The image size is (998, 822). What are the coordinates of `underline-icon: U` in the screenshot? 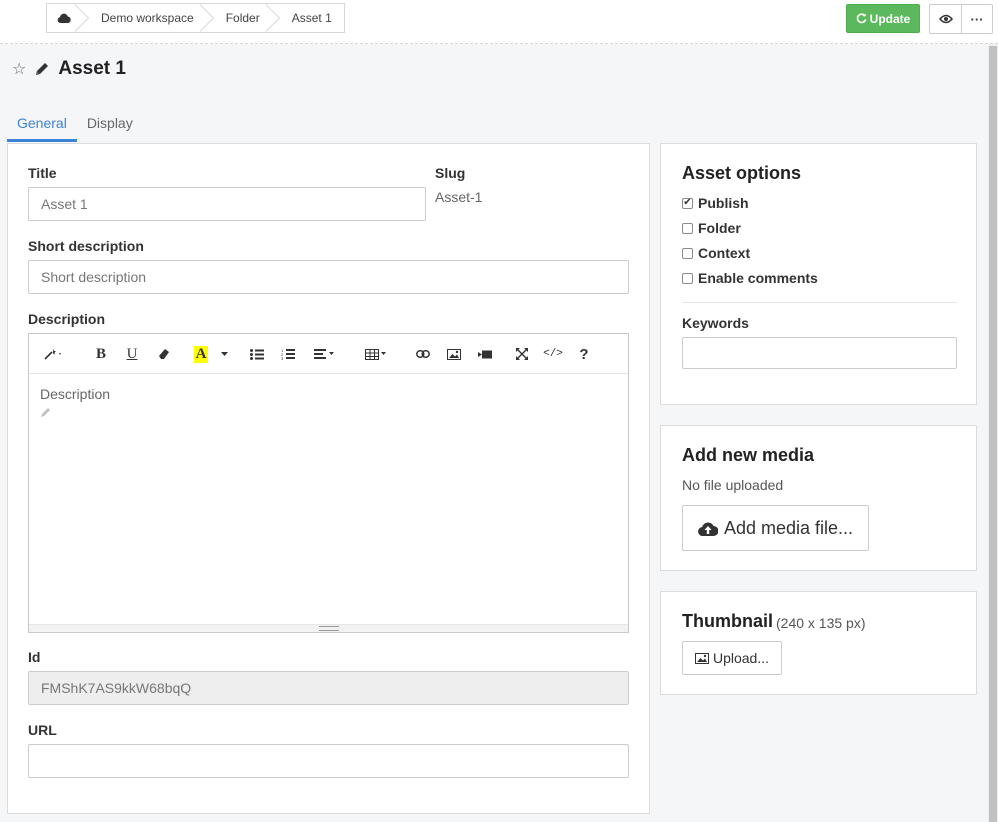 It's located at (132, 353).